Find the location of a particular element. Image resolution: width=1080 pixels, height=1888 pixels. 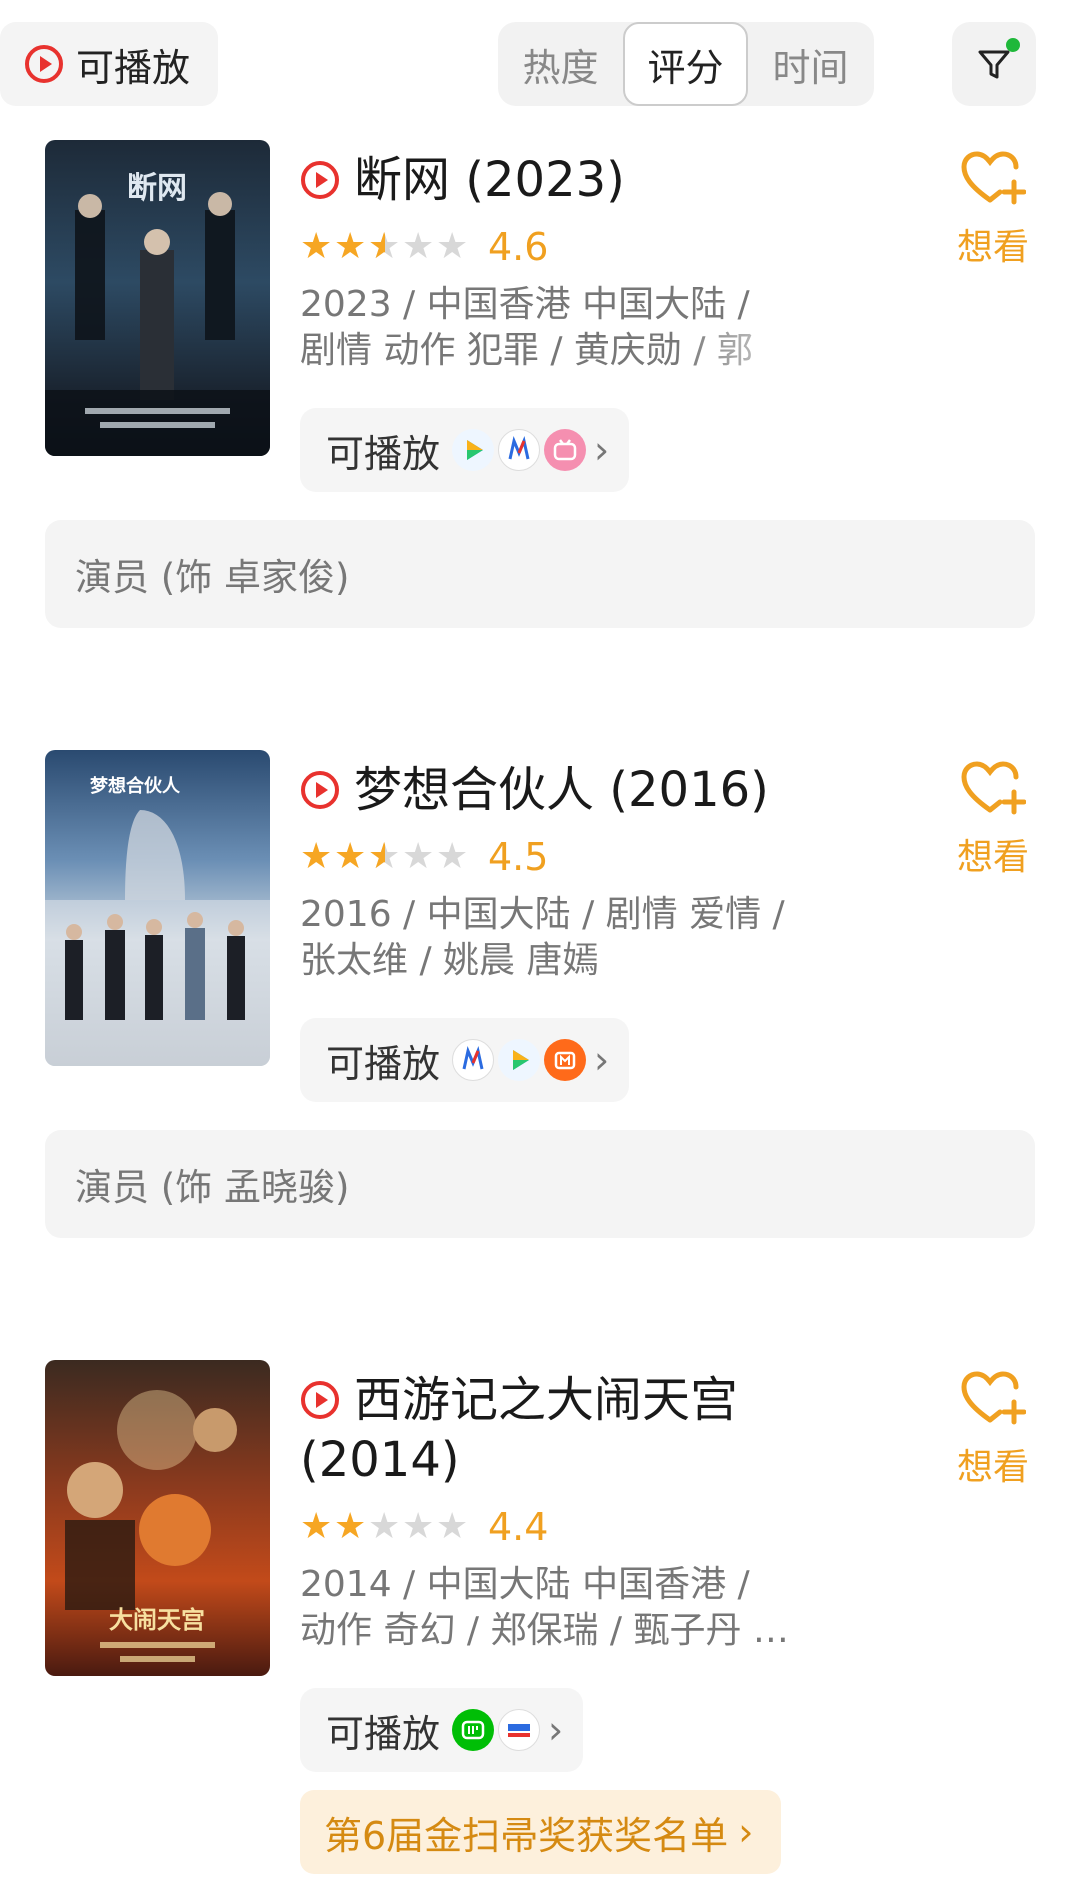

bilibili-icon is located at coordinates (565, 450).